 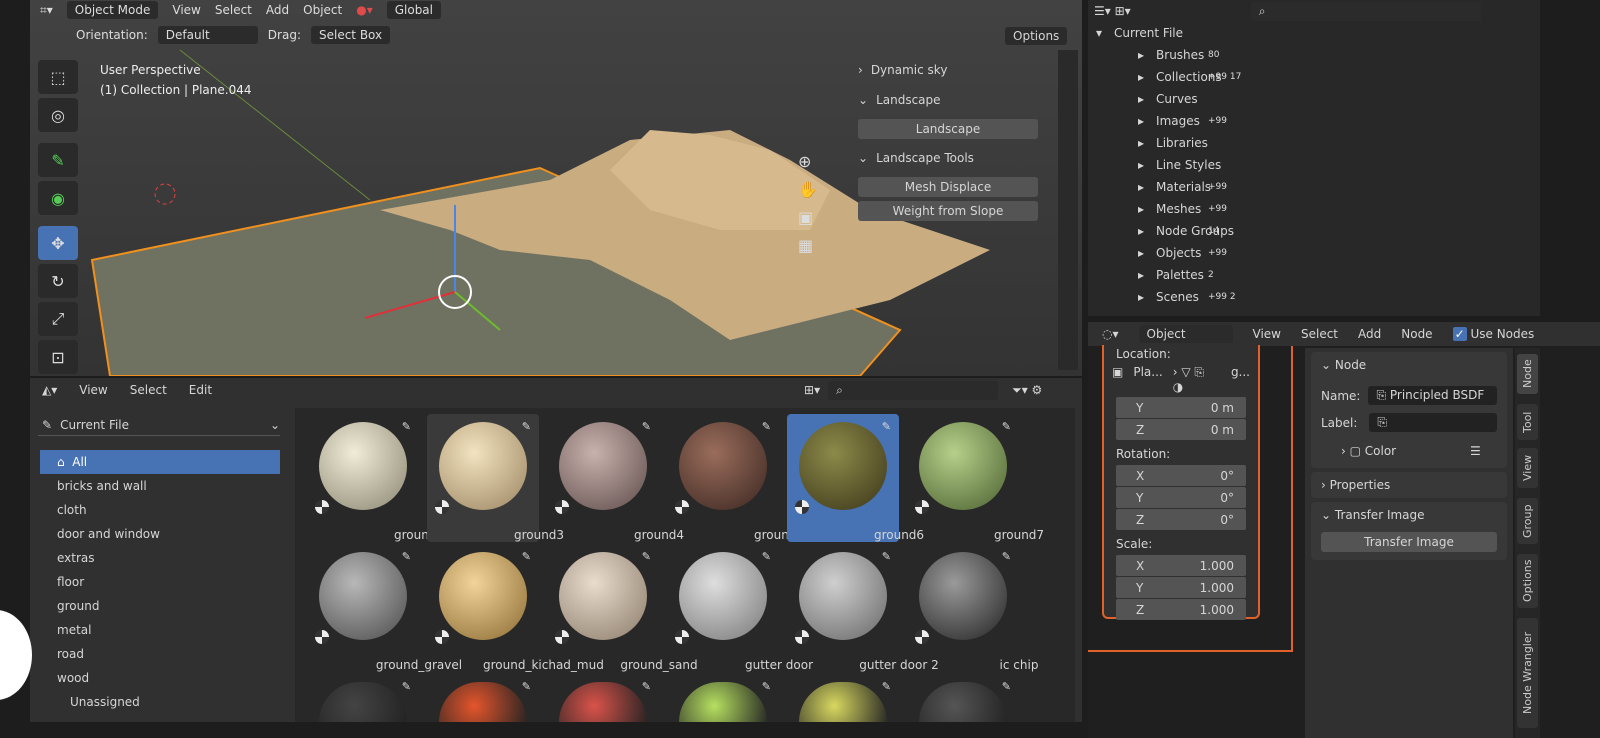 I want to click on catalog-item: cloth, so click(x=160, y=510).